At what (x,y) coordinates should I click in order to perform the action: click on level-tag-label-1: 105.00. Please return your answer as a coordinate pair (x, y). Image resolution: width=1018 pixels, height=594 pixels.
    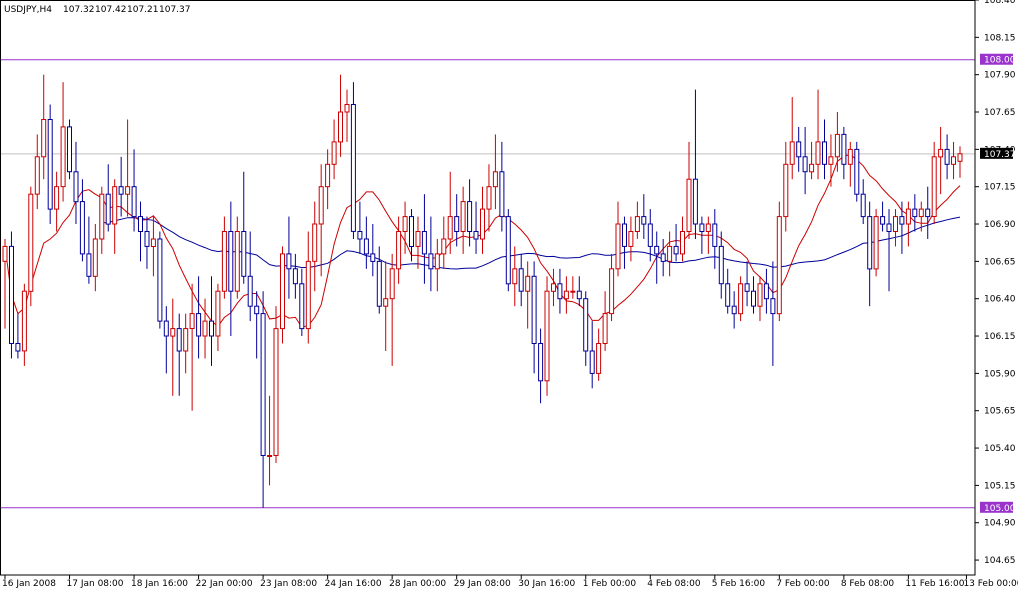
    Looking at the image, I should click on (1000, 509).